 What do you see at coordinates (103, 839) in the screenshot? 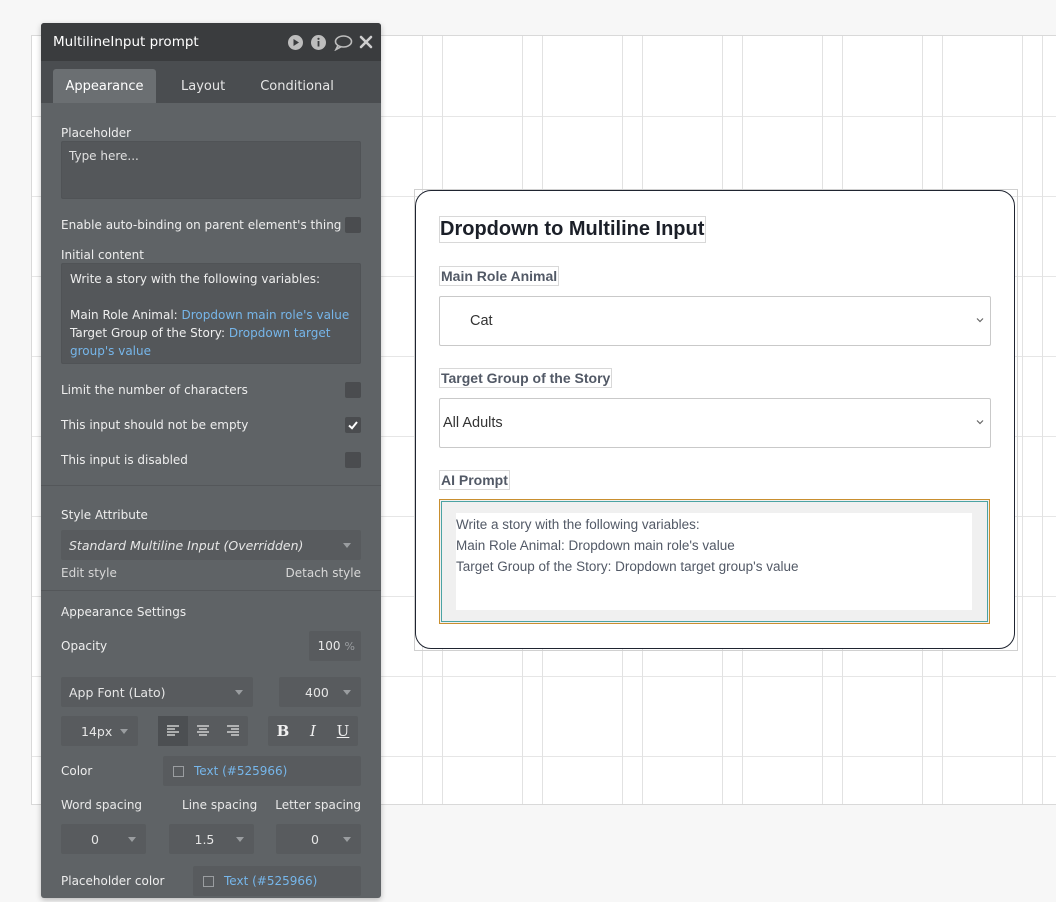
I see `word-spacing-dropdown: 0` at bounding box center [103, 839].